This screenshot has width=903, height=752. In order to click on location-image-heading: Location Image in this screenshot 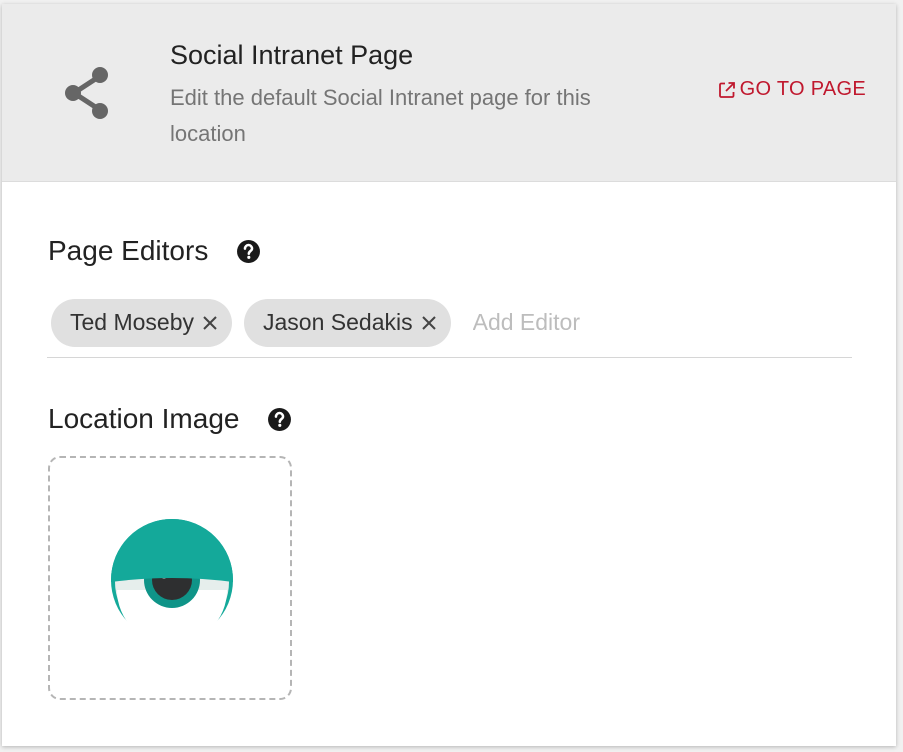, I will do `click(170, 419)`.